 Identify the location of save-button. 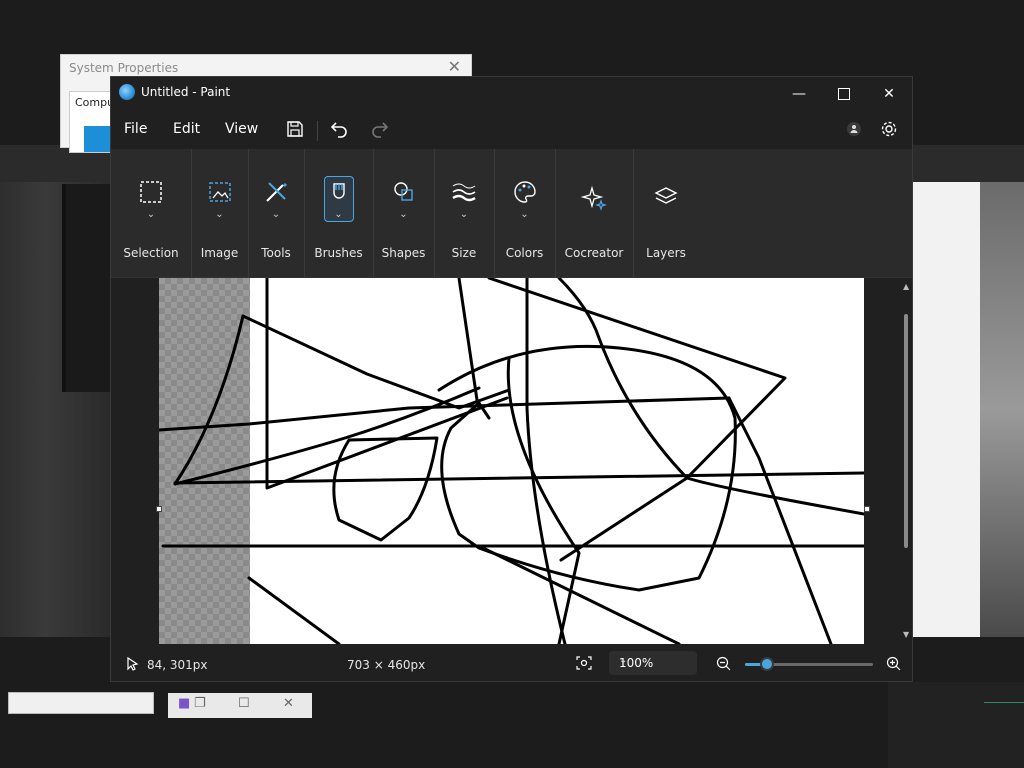
(295, 129).